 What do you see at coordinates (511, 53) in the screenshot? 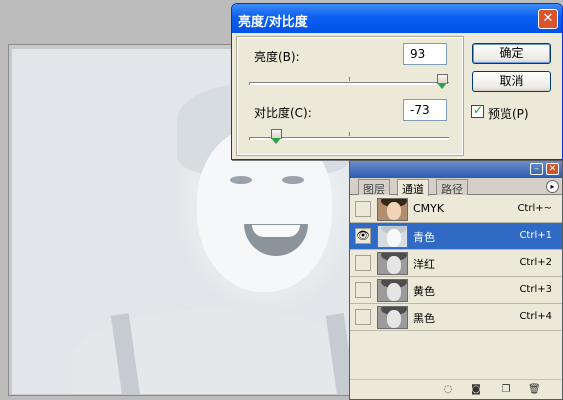
I see `ok-button: 确定` at bounding box center [511, 53].